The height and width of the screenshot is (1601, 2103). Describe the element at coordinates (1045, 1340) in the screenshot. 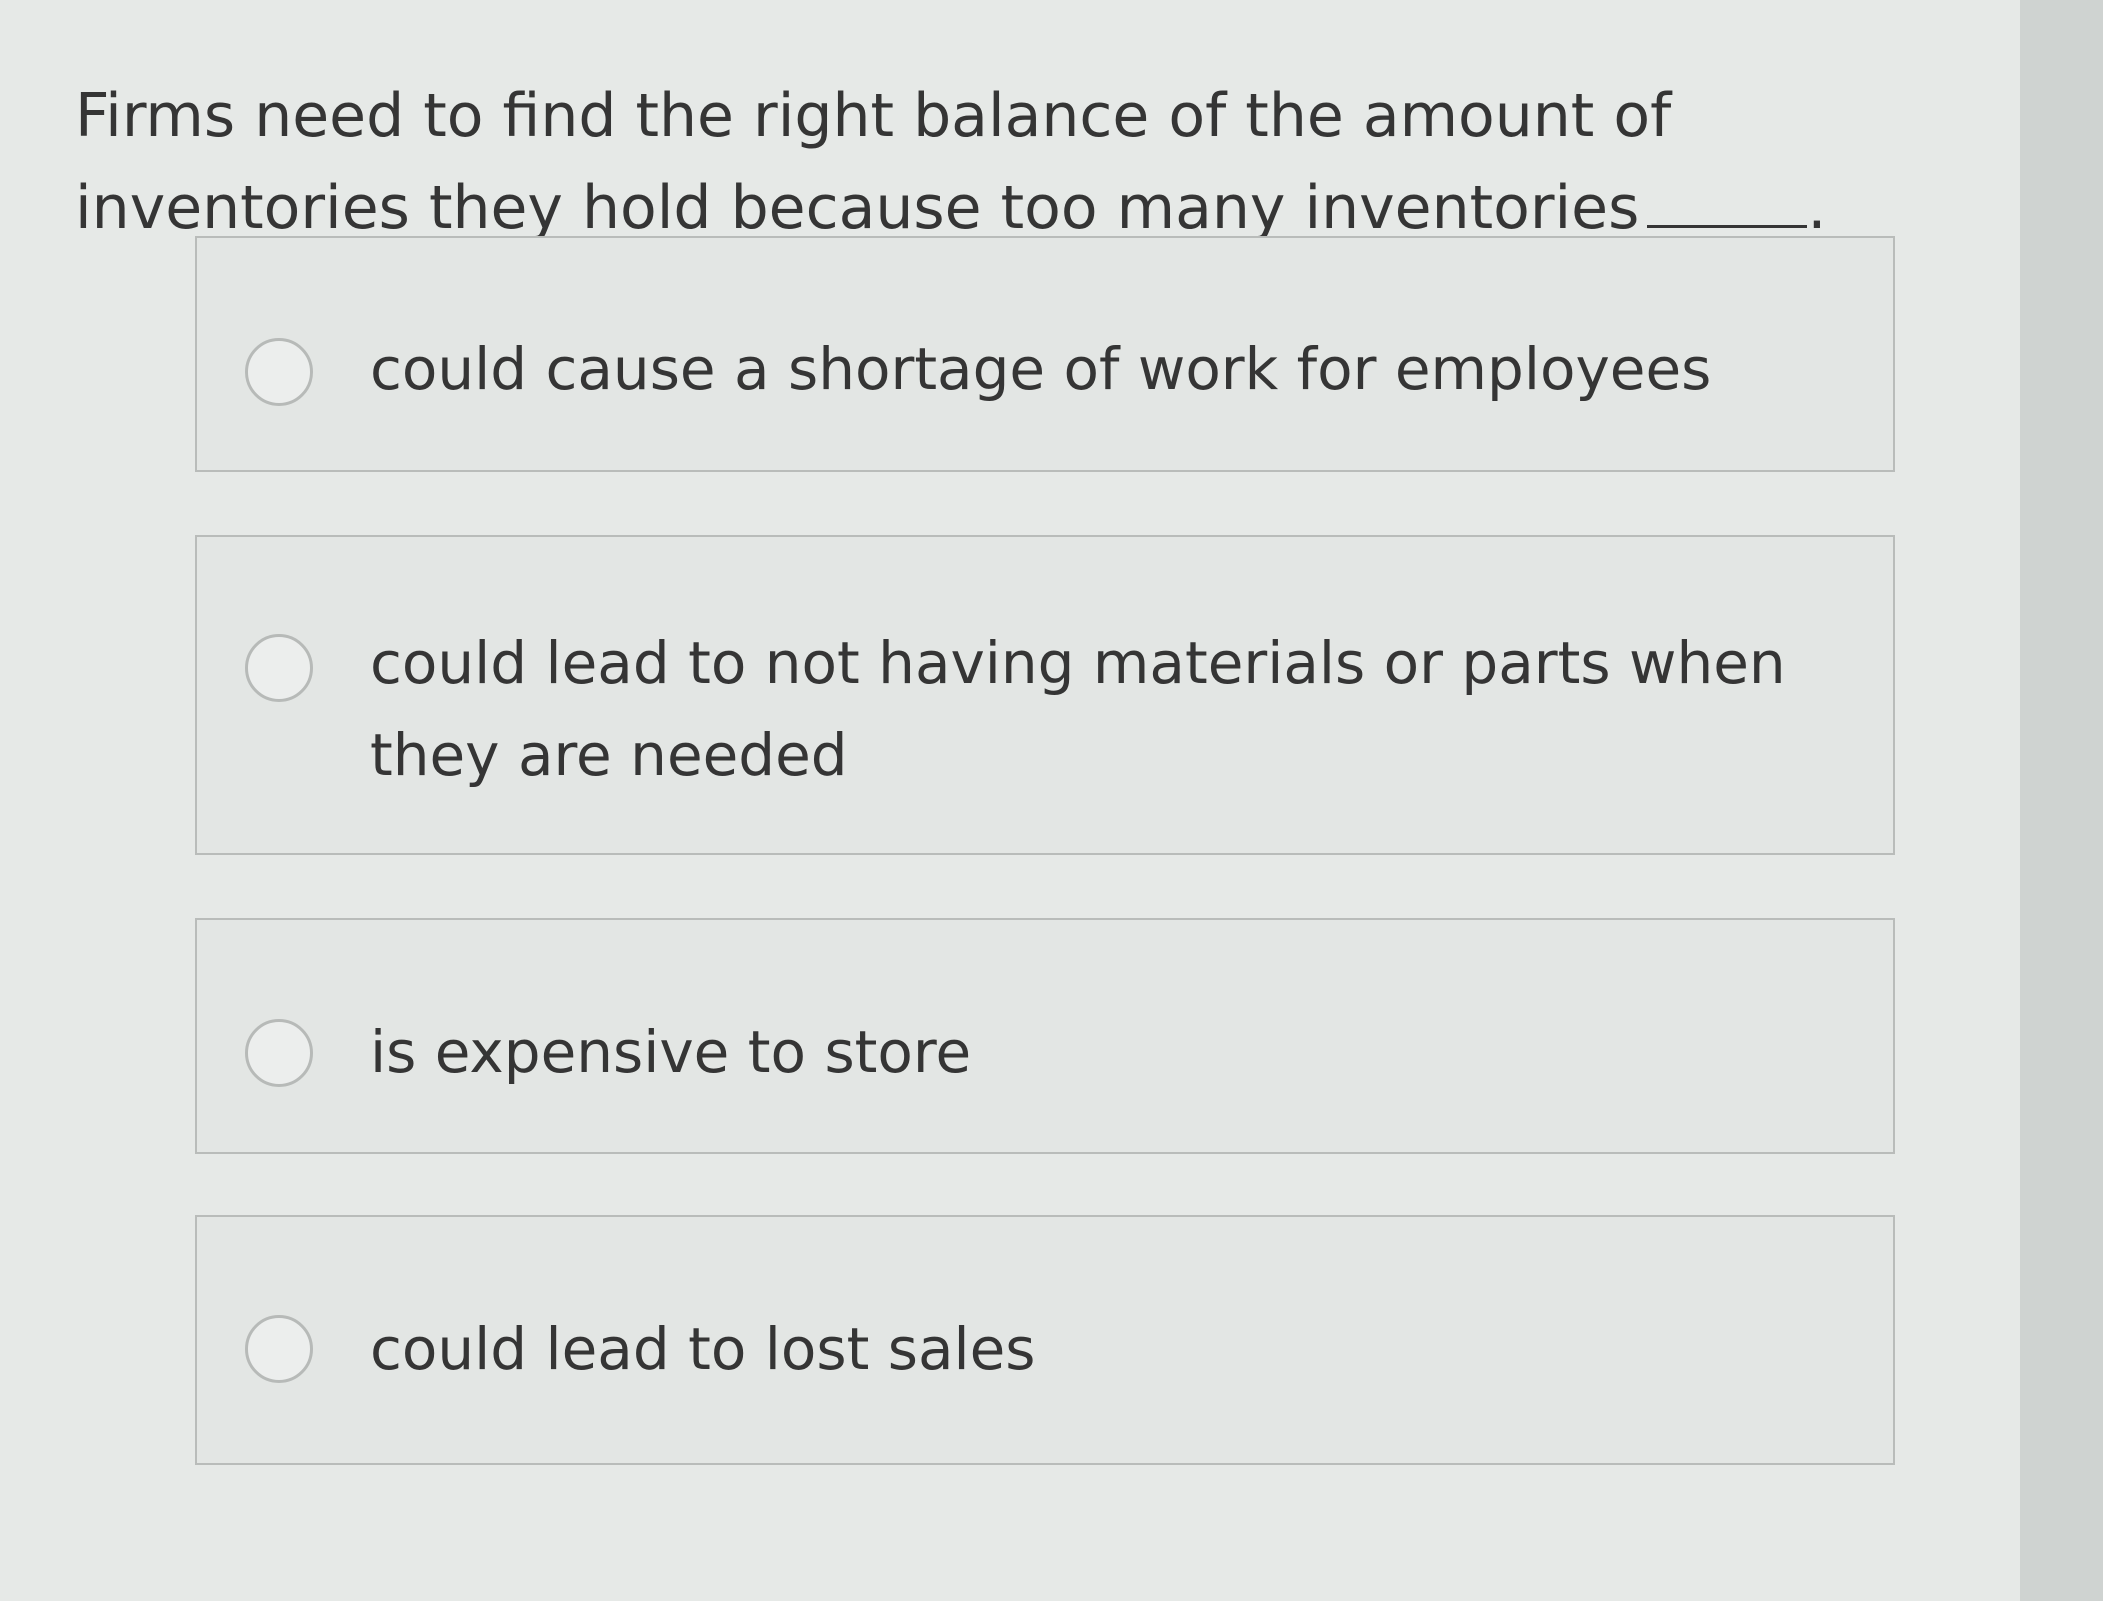

I see `answer-option: could lead to lost sales` at that location.